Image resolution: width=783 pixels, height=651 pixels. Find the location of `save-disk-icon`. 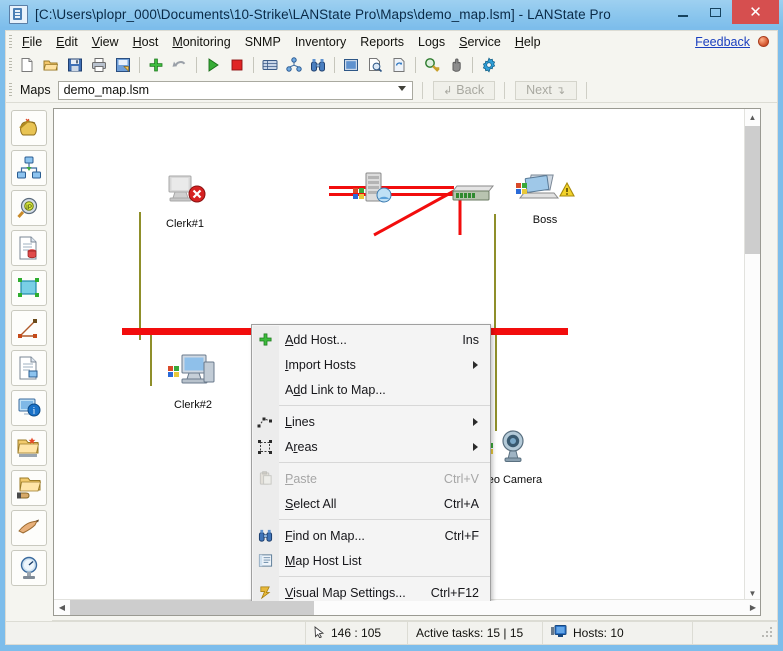

save-disk-icon is located at coordinates (75, 65).